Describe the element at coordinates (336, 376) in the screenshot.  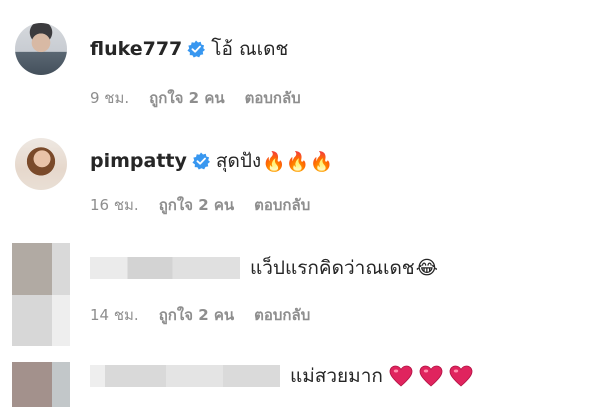
I see `comment-text: แม่สวยมาก` at that location.